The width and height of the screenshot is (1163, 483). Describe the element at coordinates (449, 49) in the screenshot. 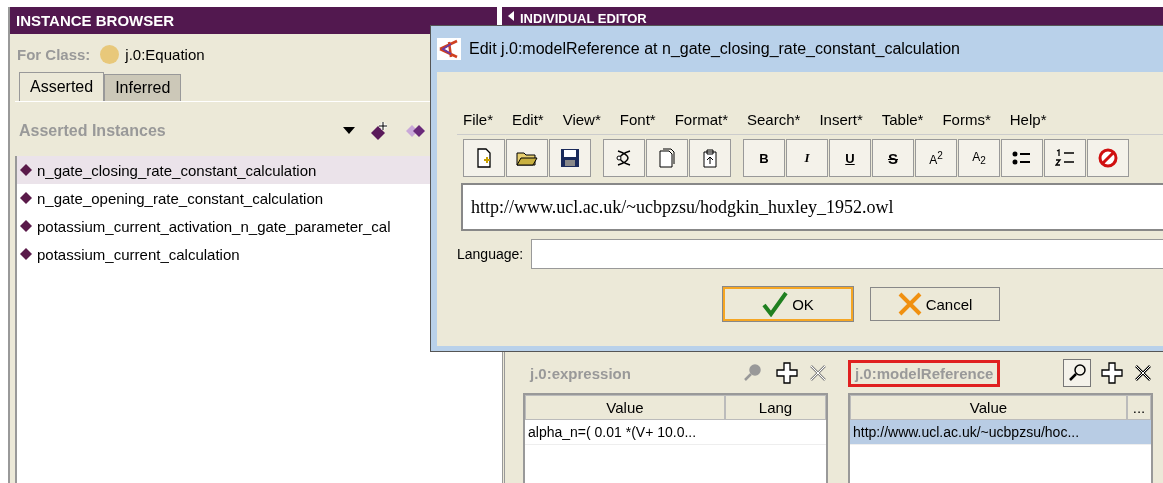

I see `app-logo-icon` at that location.